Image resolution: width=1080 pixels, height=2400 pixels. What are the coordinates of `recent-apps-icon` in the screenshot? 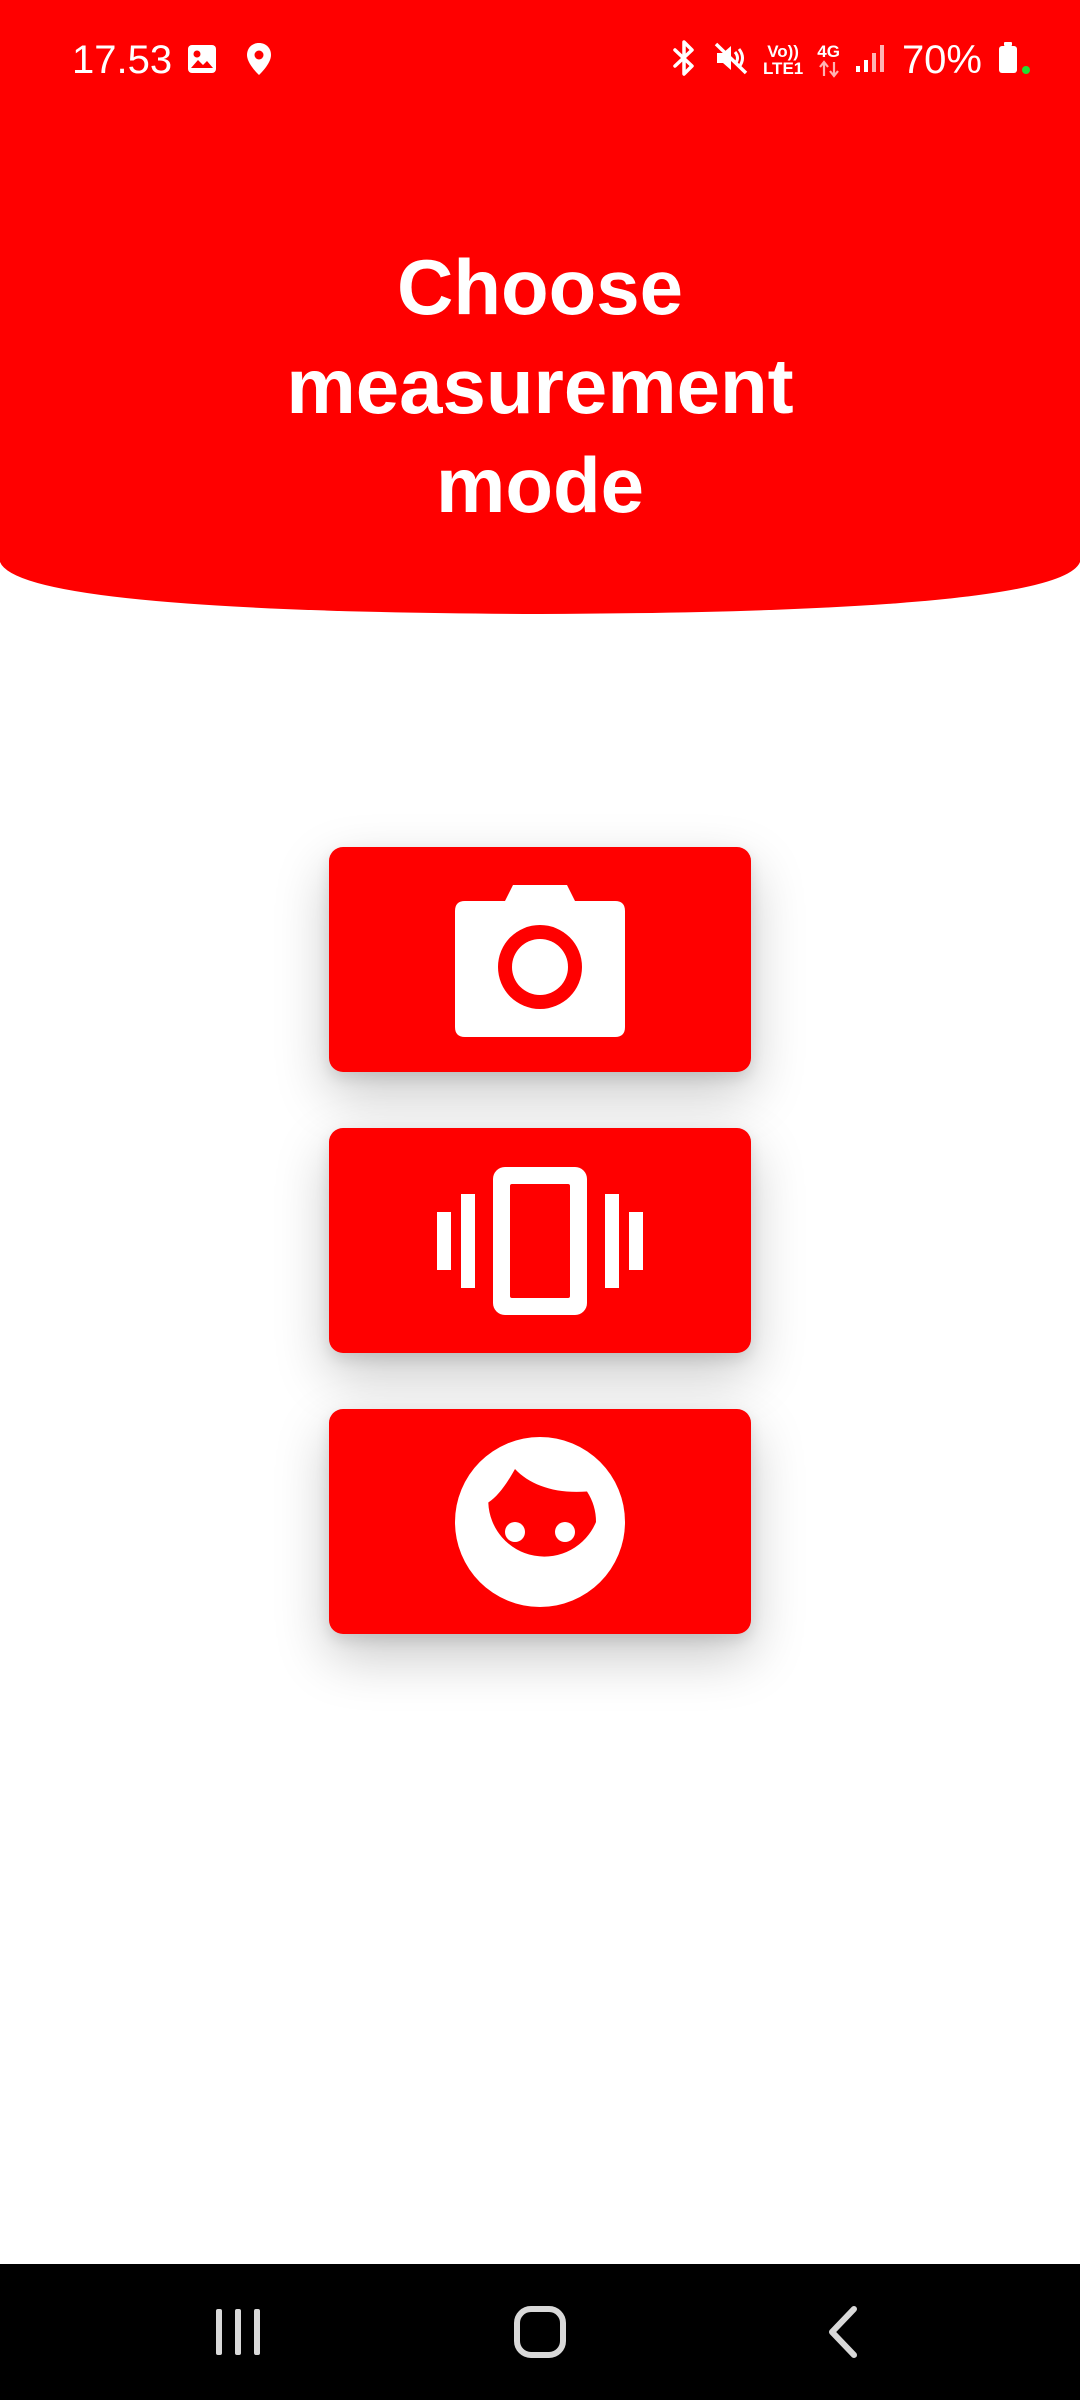 It's located at (238, 2332).